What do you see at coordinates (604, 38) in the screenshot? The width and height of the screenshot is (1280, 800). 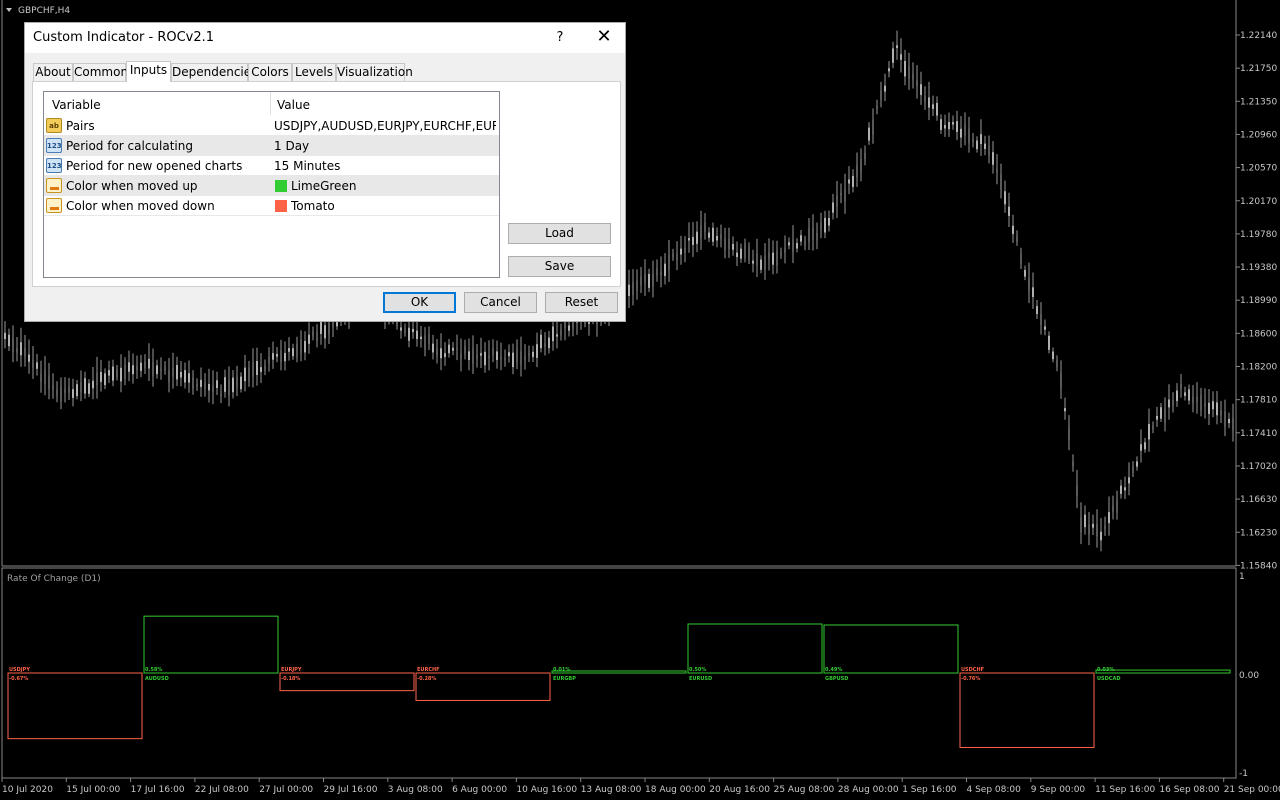 I see `close-icon: ✕` at bounding box center [604, 38].